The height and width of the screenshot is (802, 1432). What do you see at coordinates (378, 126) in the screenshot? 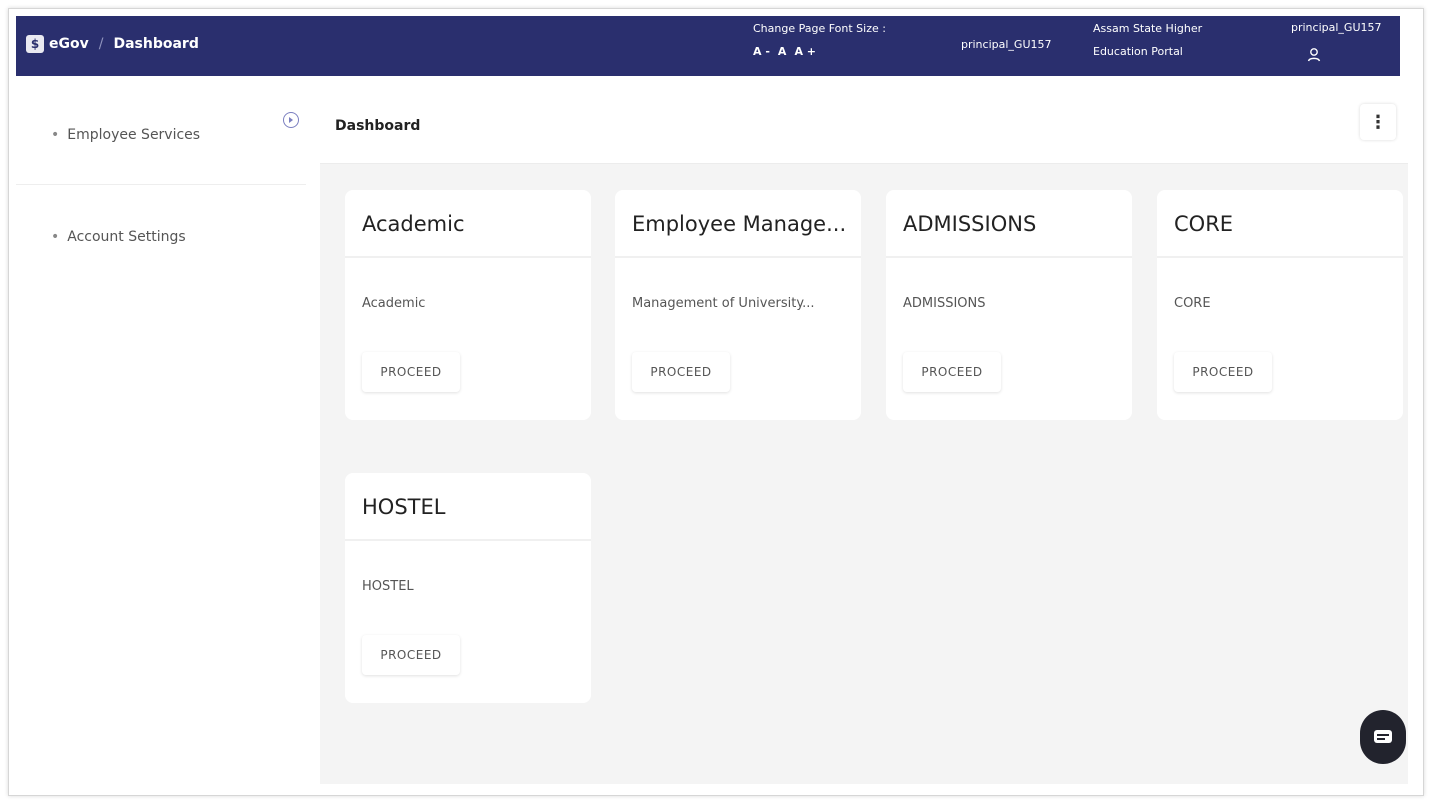
I see `page-title: Dashboard` at bounding box center [378, 126].